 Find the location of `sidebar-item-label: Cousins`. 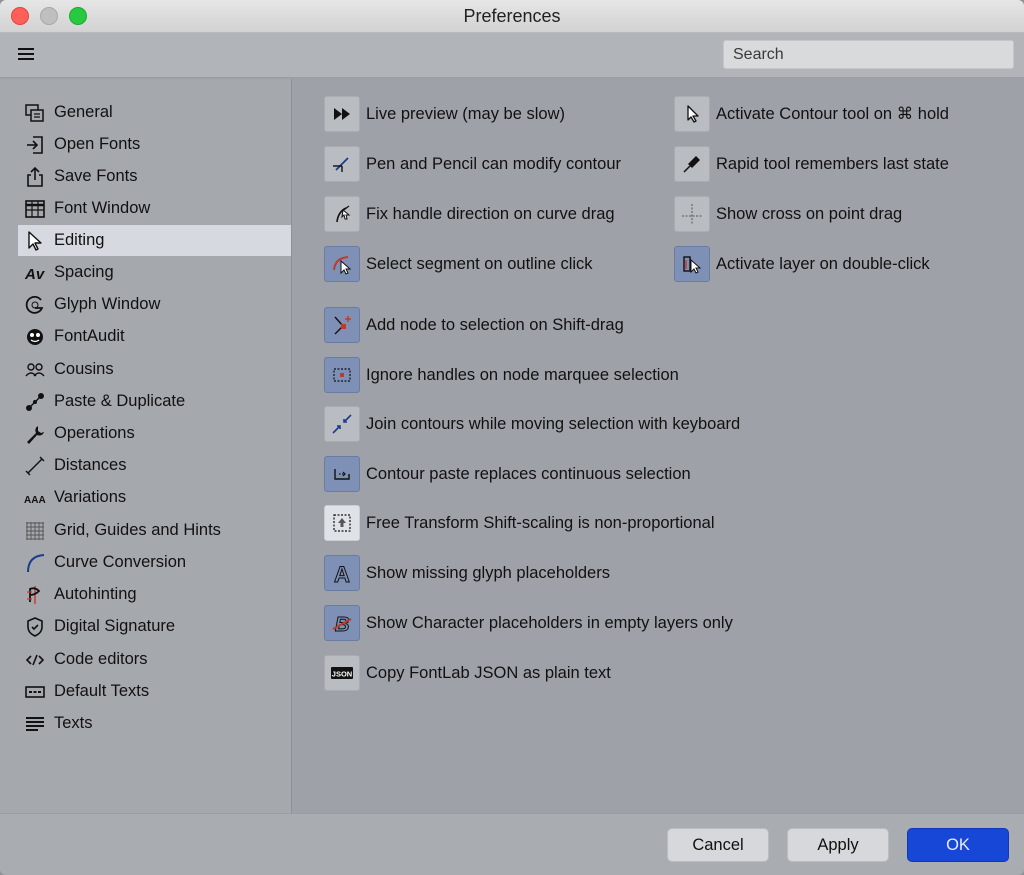

sidebar-item-label: Cousins is located at coordinates (84, 369).